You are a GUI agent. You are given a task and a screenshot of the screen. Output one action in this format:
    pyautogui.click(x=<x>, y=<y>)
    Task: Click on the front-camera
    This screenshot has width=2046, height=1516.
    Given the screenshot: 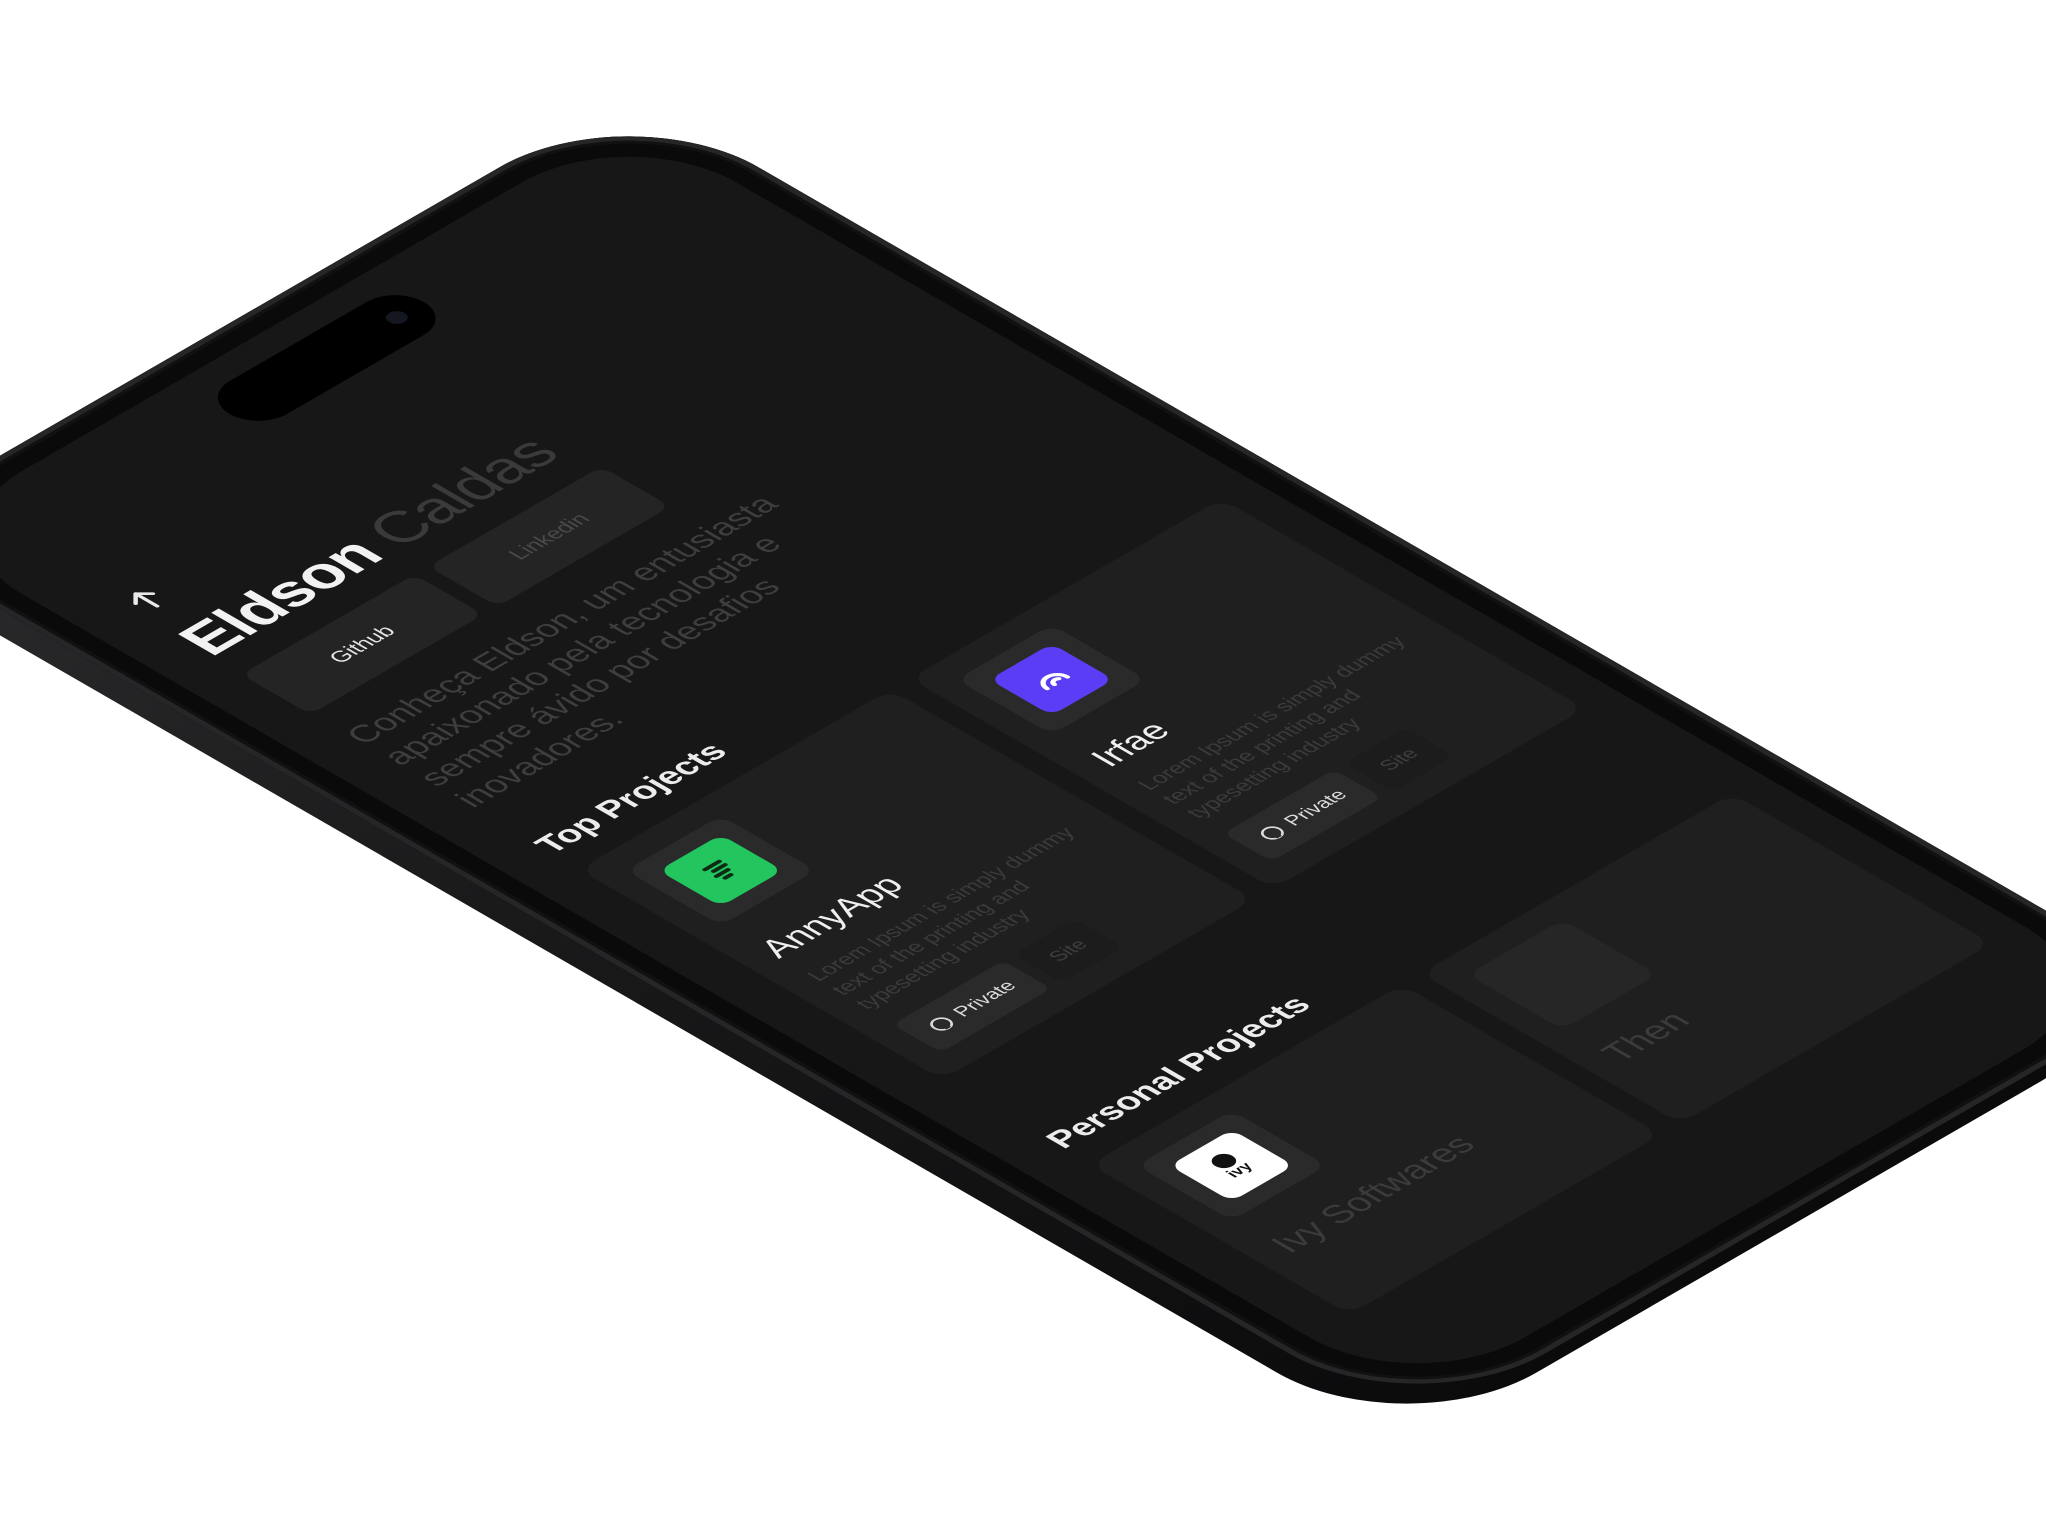 What is the action you would take?
    pyautogui.click(x=397, y=317)
    